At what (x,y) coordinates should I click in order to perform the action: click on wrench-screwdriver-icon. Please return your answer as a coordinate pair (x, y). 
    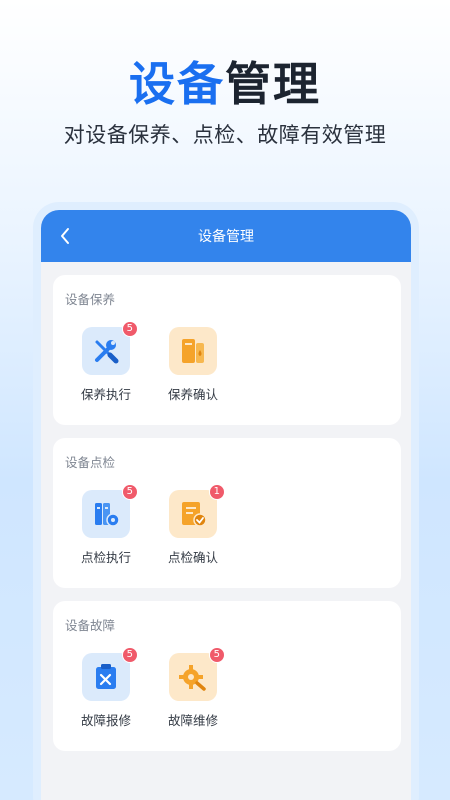
    Looking at the image, I should click on (107, 352).